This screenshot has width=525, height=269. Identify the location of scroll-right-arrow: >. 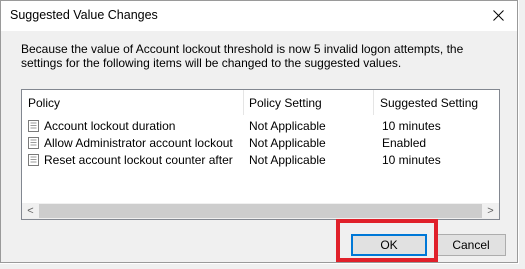
(490, 211).